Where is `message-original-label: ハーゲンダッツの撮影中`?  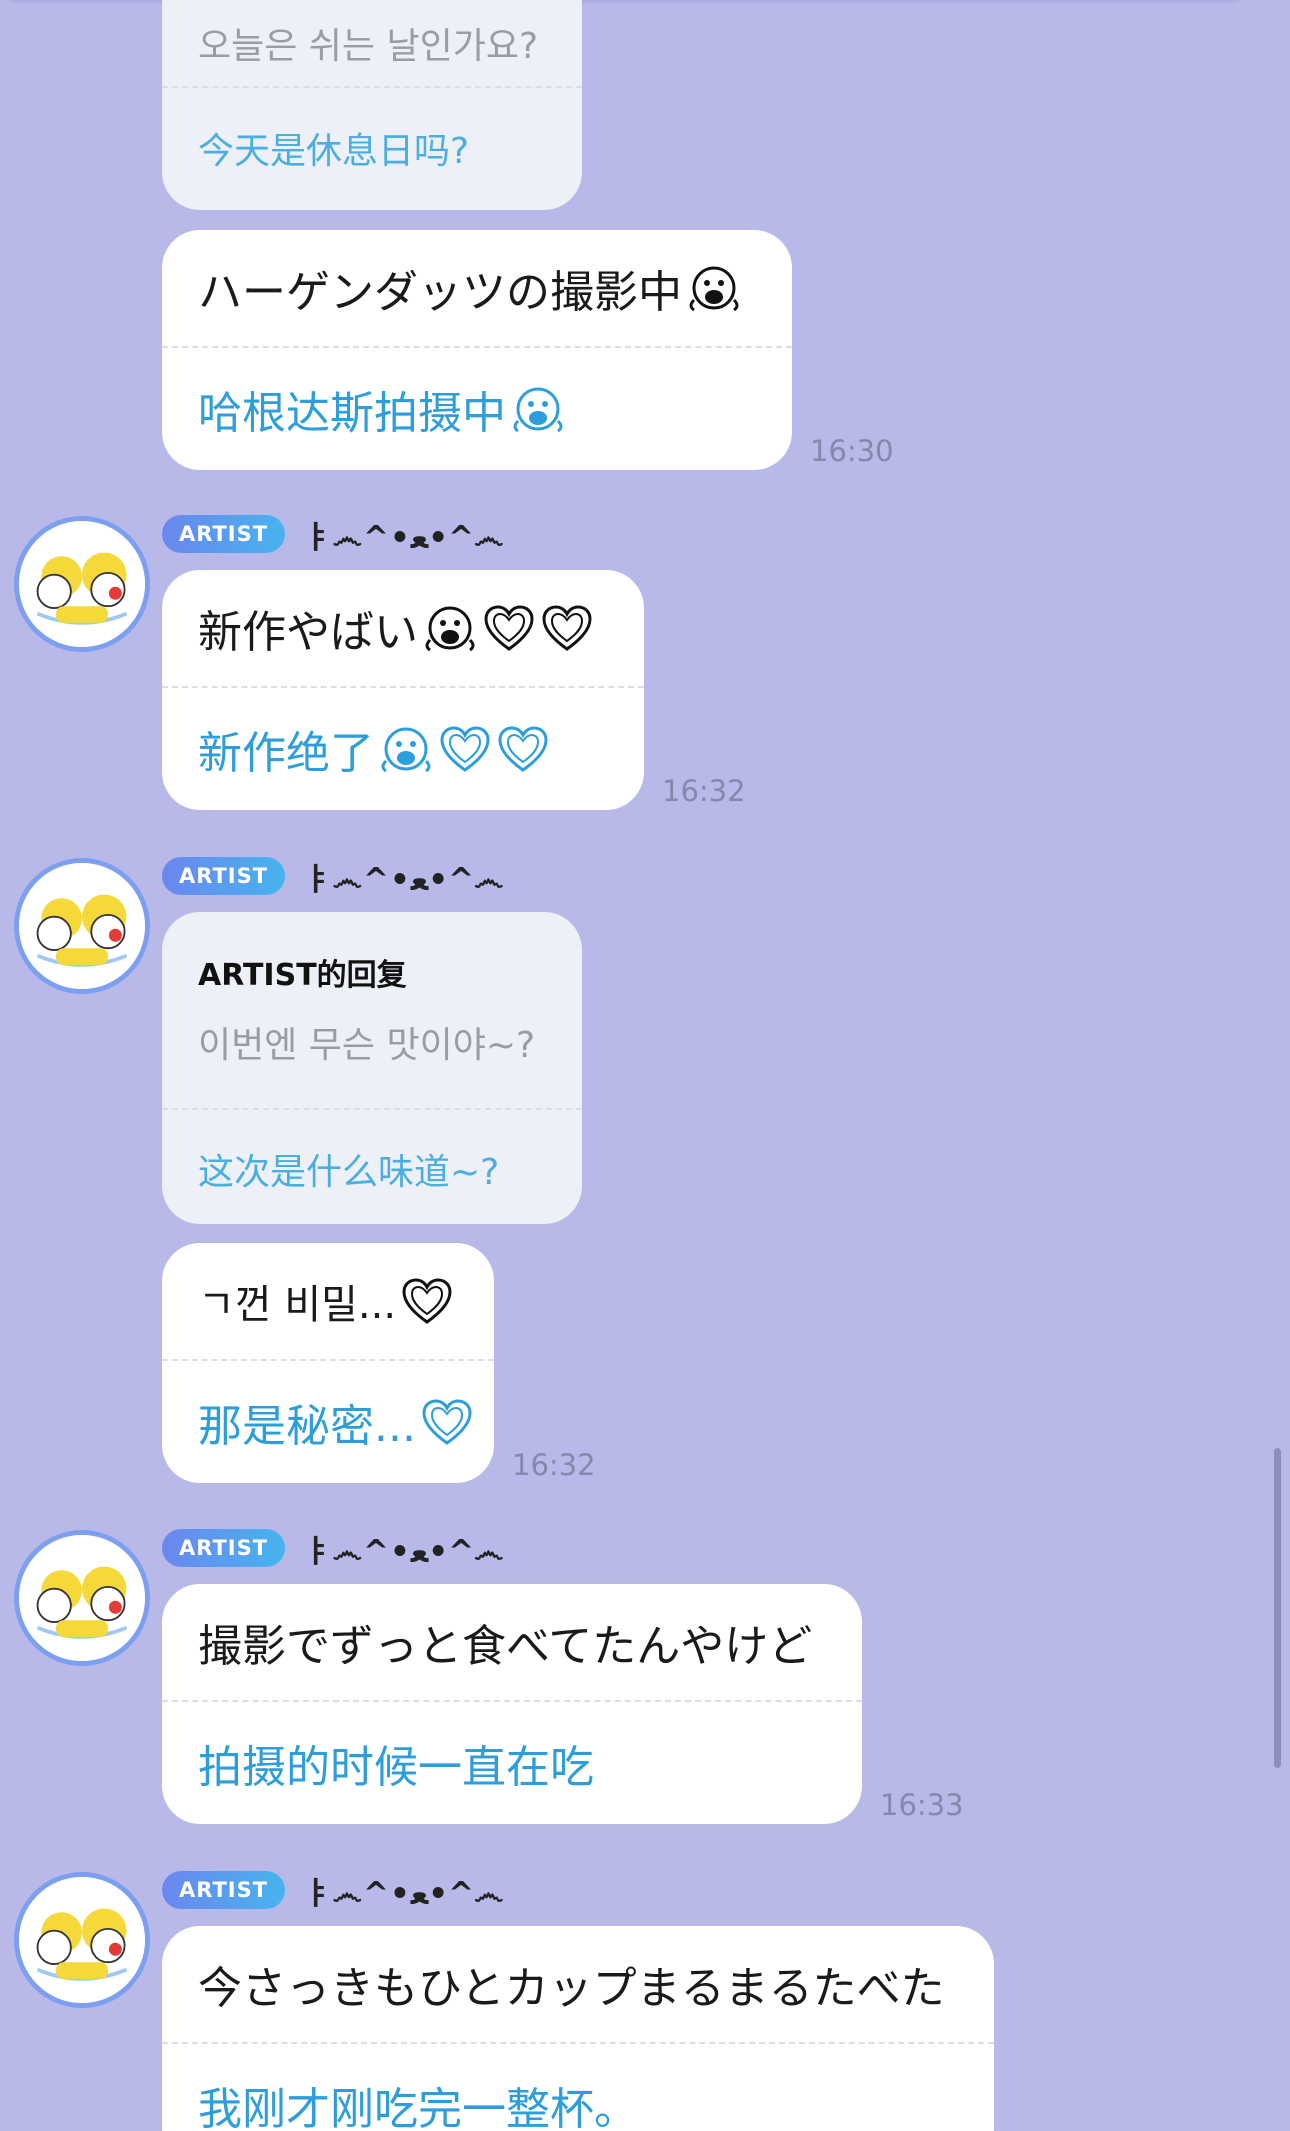
message-original-label: ハーゲンダッツの撮影中 is located at coordinates (440, 292).